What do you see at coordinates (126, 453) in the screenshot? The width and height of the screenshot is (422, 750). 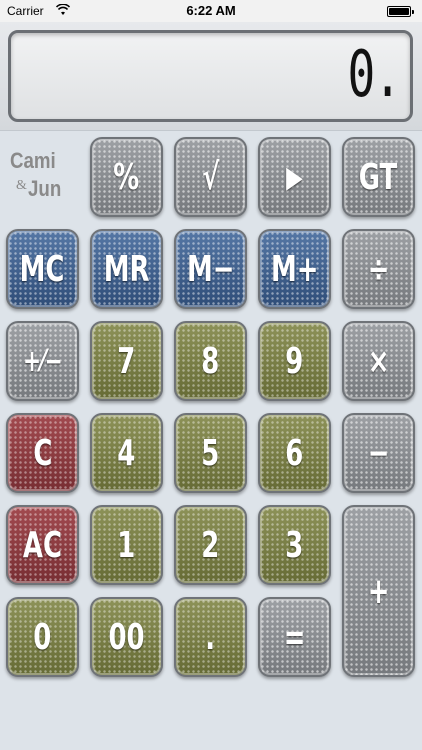 I see `digit-4-button: 4` at bounding box center [126, 453].